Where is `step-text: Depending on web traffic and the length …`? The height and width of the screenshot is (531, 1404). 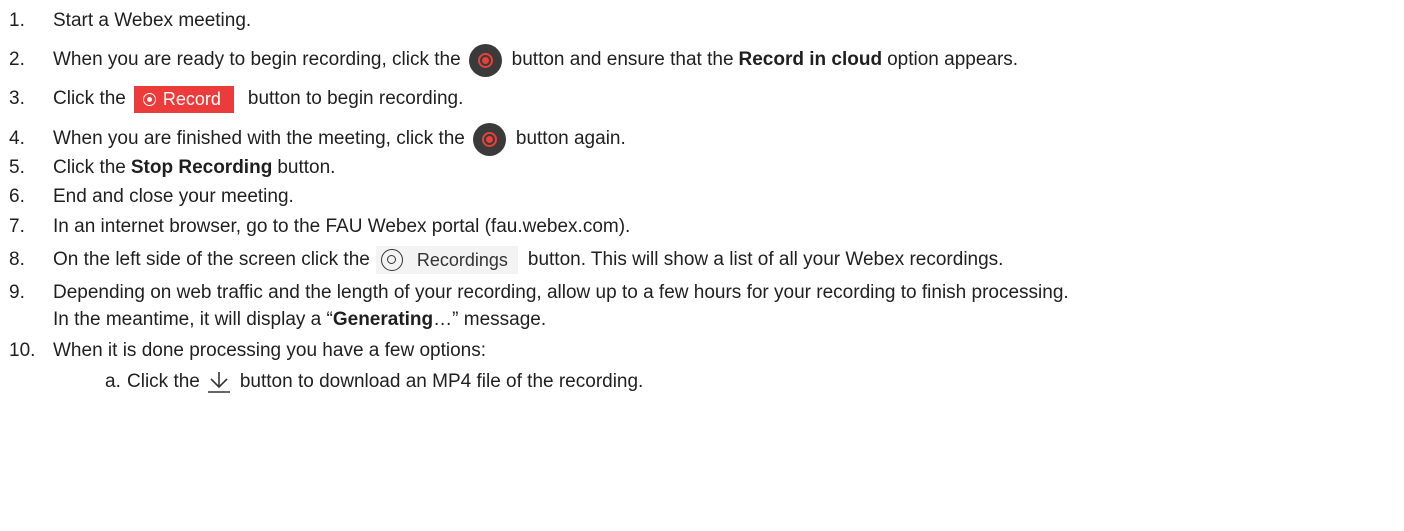
step-text: Depending on web traffic and the length … is located at coordinates (561, 292).